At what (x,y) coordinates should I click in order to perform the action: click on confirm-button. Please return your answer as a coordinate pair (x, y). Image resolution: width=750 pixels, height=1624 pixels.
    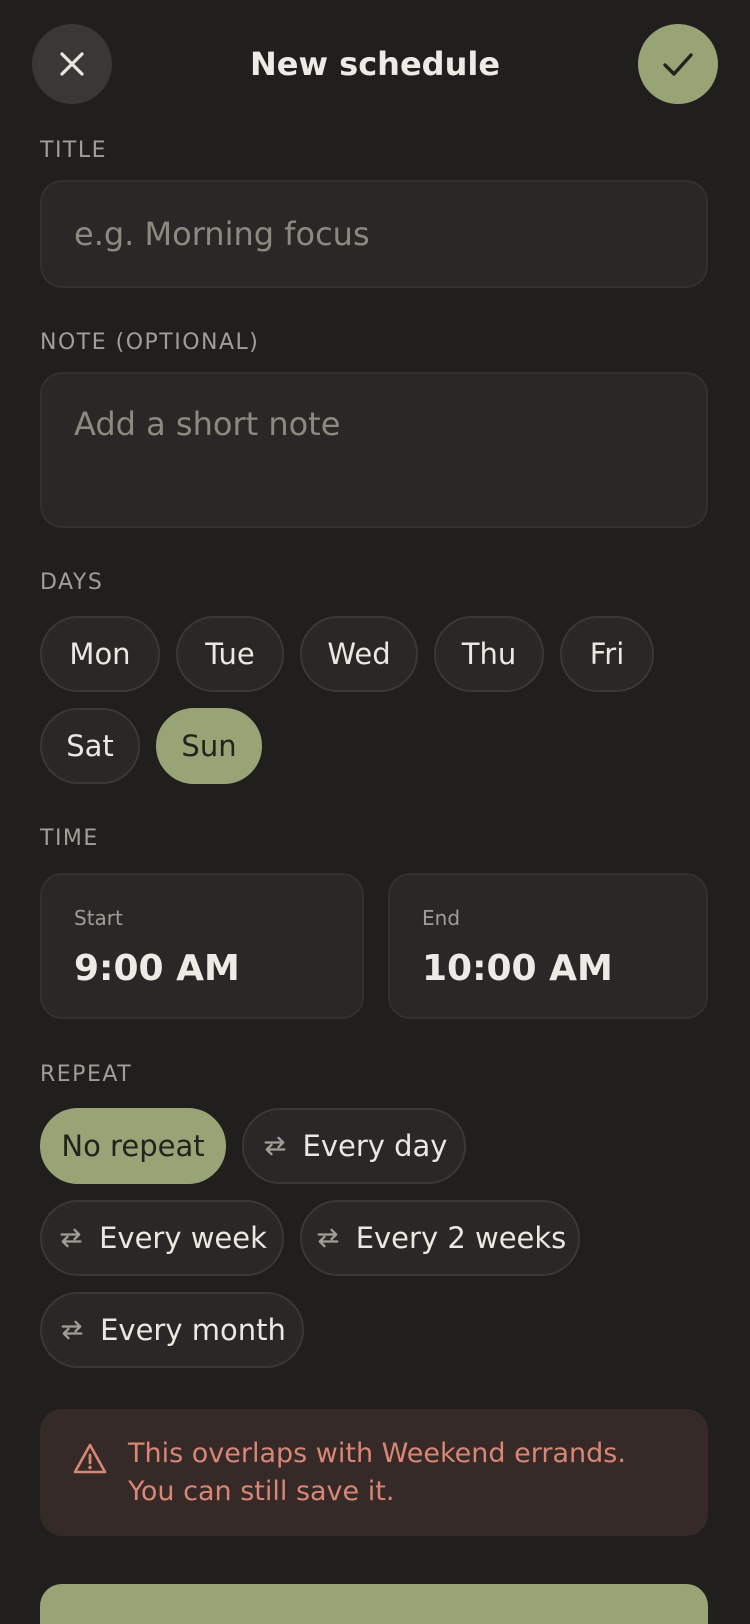
    Looking at the image, I should click on (678, 64).